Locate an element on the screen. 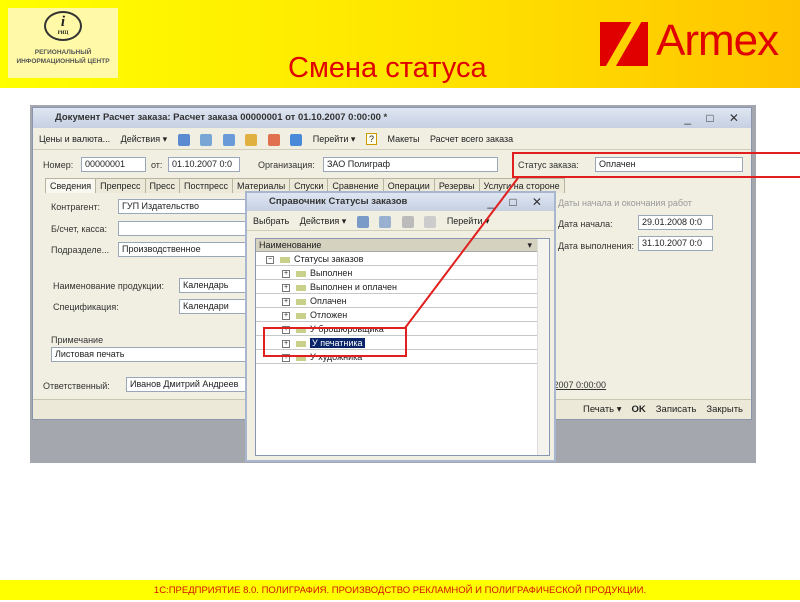  callout-line is located at coordinates (461, 253).